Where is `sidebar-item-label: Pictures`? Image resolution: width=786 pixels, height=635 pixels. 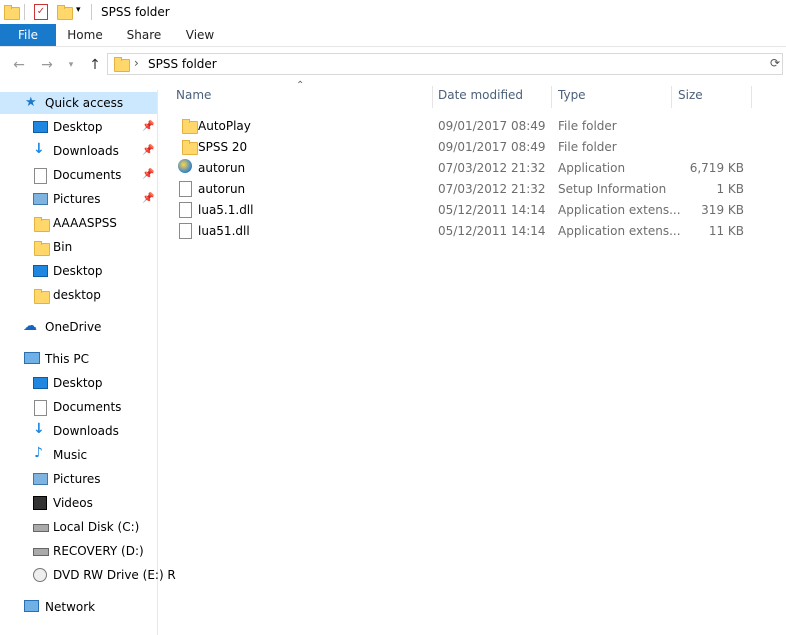
sidebar-item-label: Pictures is located at coordinates (77, 479).